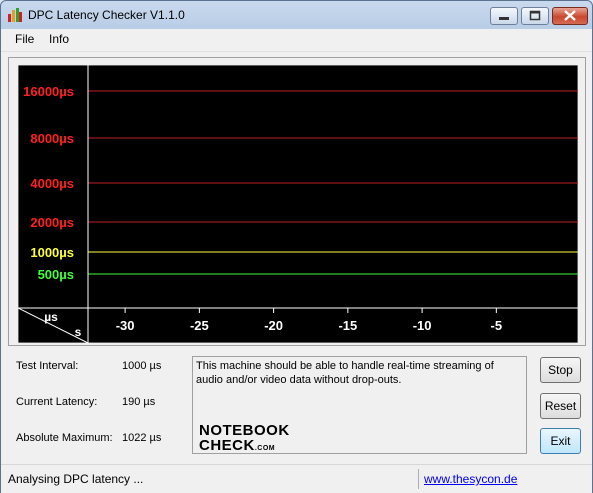  What do you see at coordinates (347, 325) in the screenshot?
I see `x-tick-label: -15` at bounding box center [347, 325].